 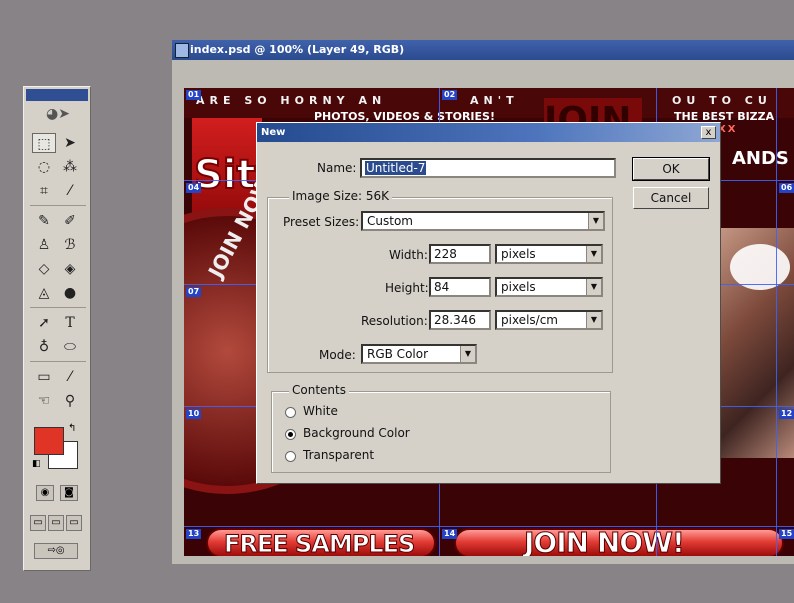 What do you see at coordinates (529, 320) in the screenshot?
I see `resolution-unit-value: pixels/cm` at bounding box center [529, 320].